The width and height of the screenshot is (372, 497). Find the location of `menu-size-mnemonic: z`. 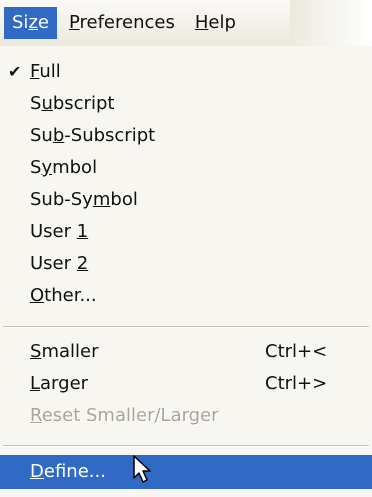

menu-size-mnemonic: z is located at coordinates (33, 22).